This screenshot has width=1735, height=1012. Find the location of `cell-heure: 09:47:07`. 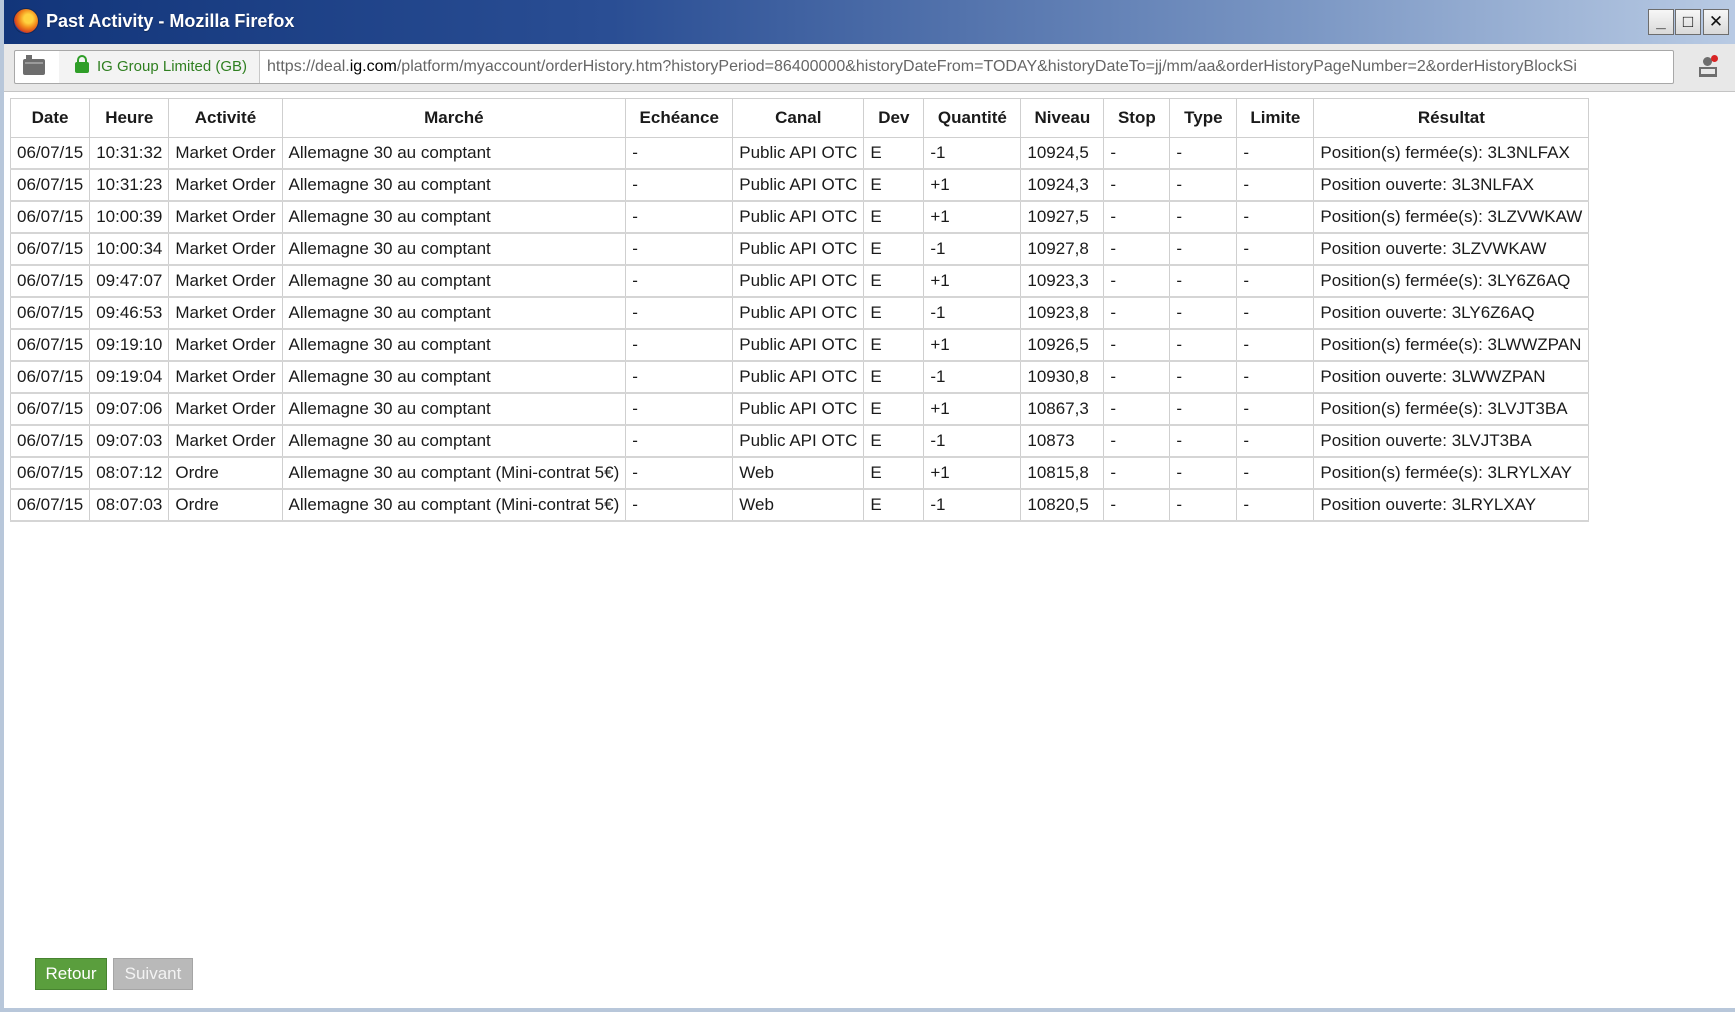

cell-heure: 09:47:07 is located at coordinates (129, 281).